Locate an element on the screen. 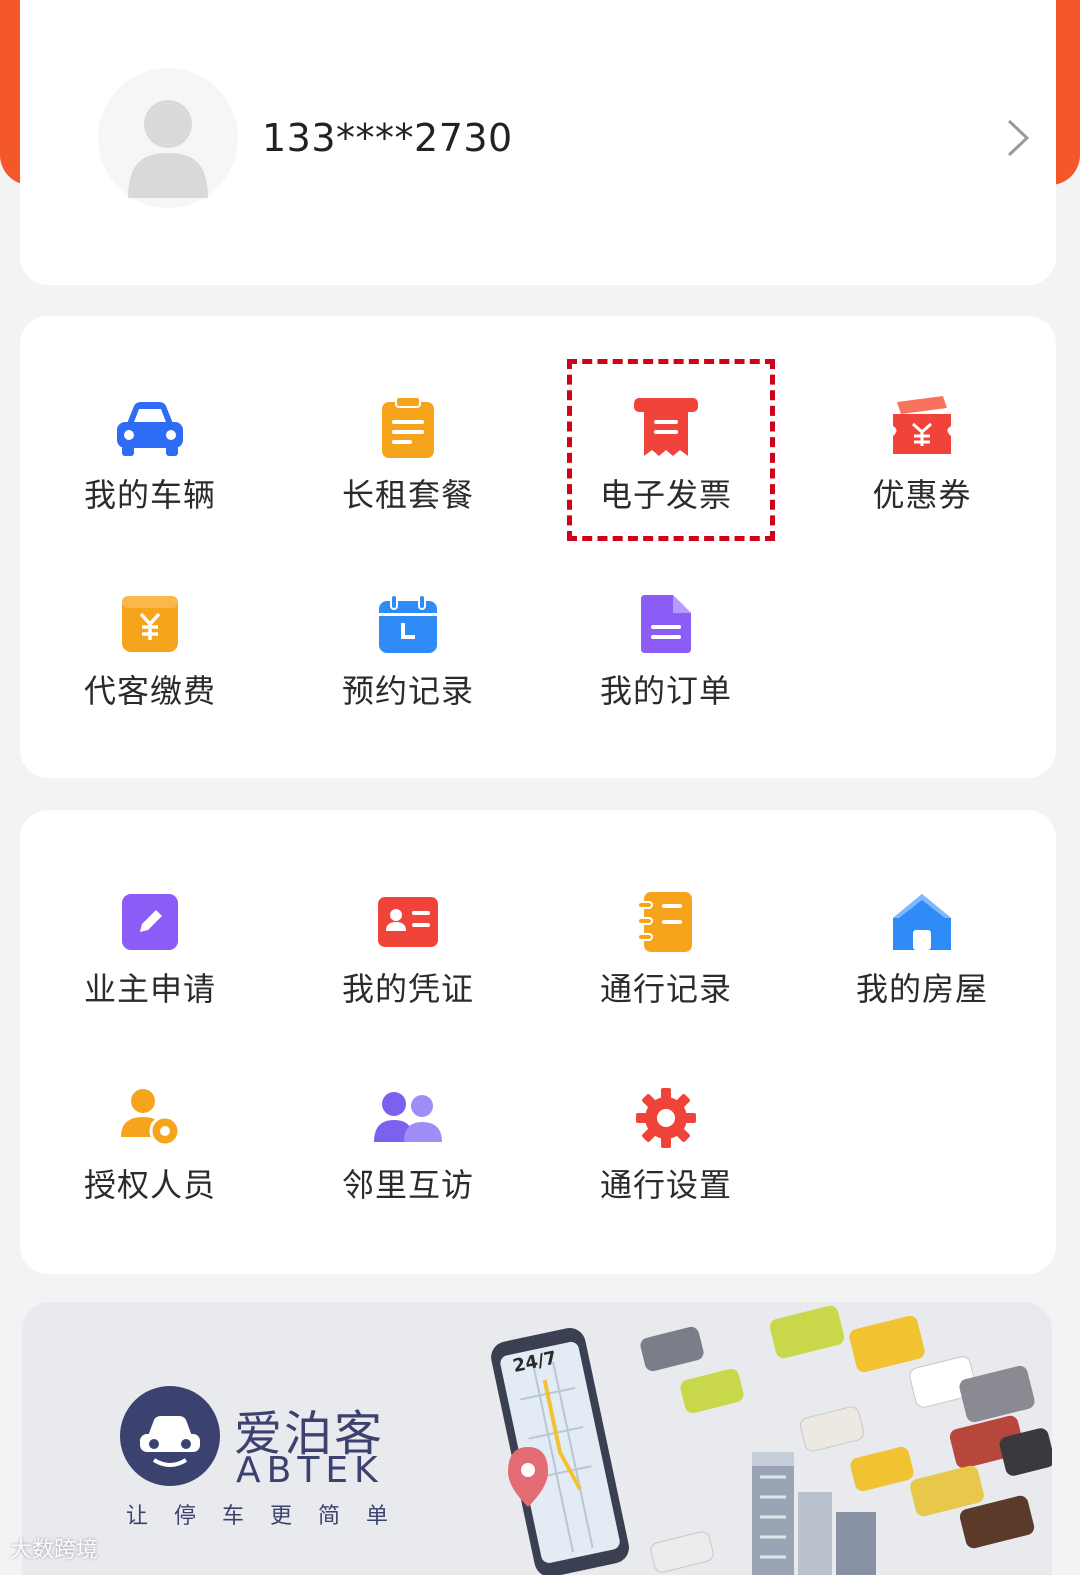 Image resolution: width=1080 pixels, height=1575 pixels. service-my-credentials: 我的凭证 is located at coordinates (408, 961).